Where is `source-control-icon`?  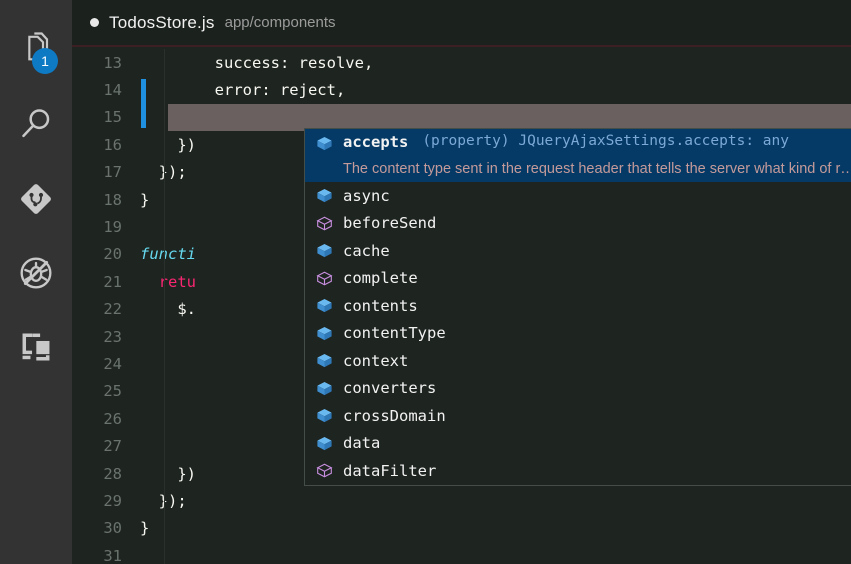 source-control-icon is located at coordinates (36, 199).